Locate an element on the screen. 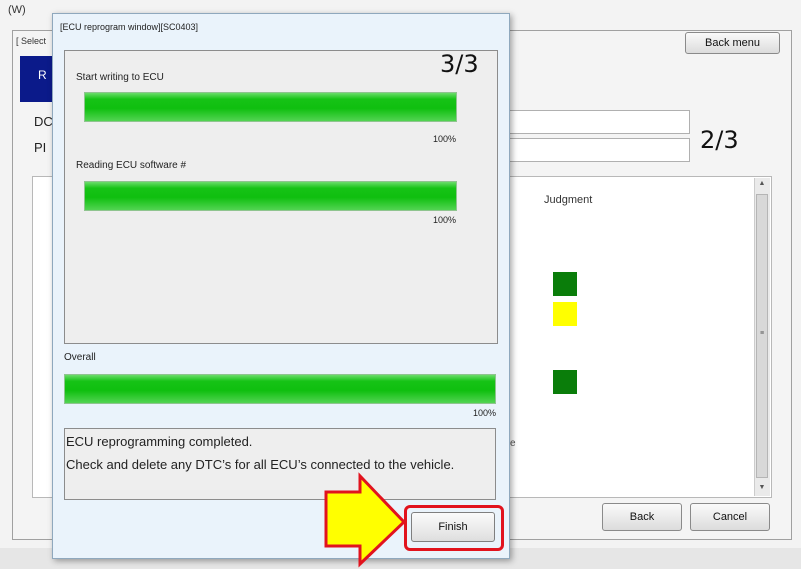 This screenshot has height=569, width=801. dialog-title: [ECU reprogram window][SC0403] is located at coordinates (129, 27).